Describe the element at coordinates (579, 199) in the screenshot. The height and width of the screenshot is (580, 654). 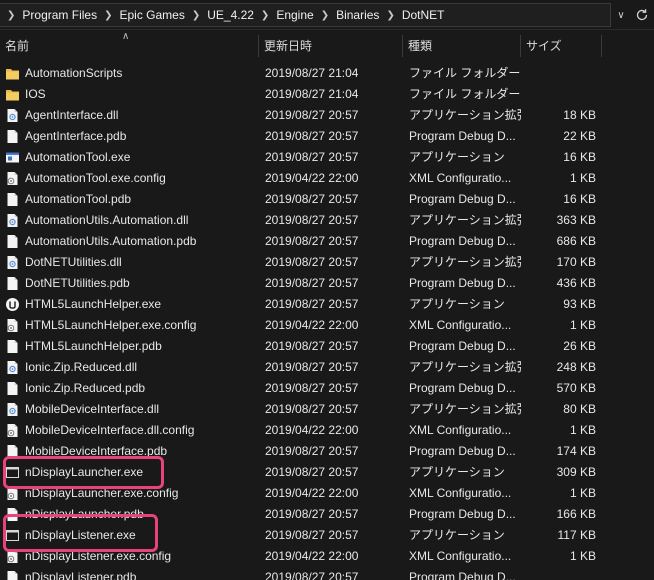
I see `file-size: 16 KB` at that location.